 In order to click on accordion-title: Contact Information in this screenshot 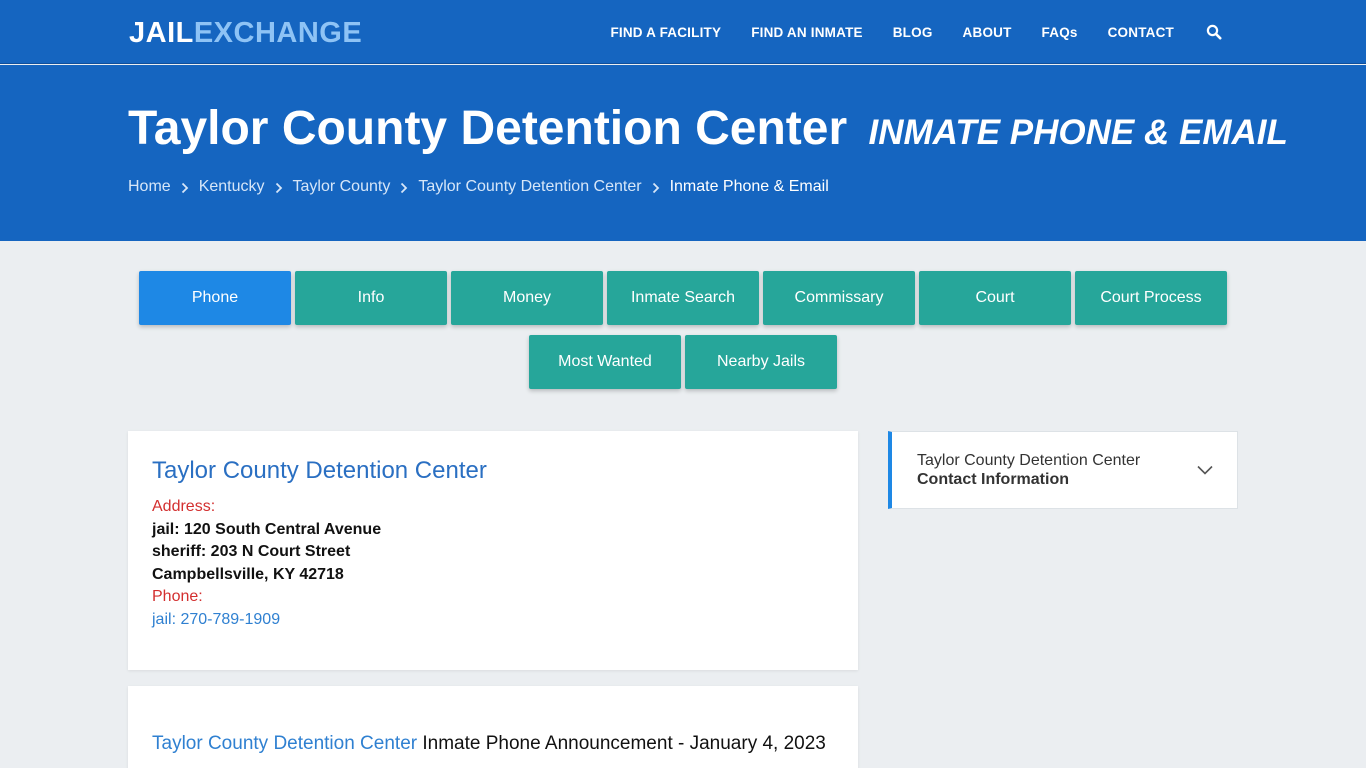, I will do `click(993, 479)`.